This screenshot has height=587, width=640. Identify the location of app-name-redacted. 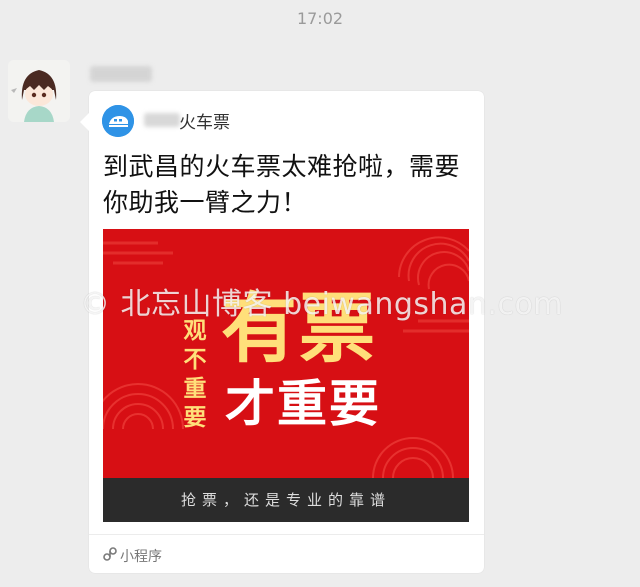
(162, 120).